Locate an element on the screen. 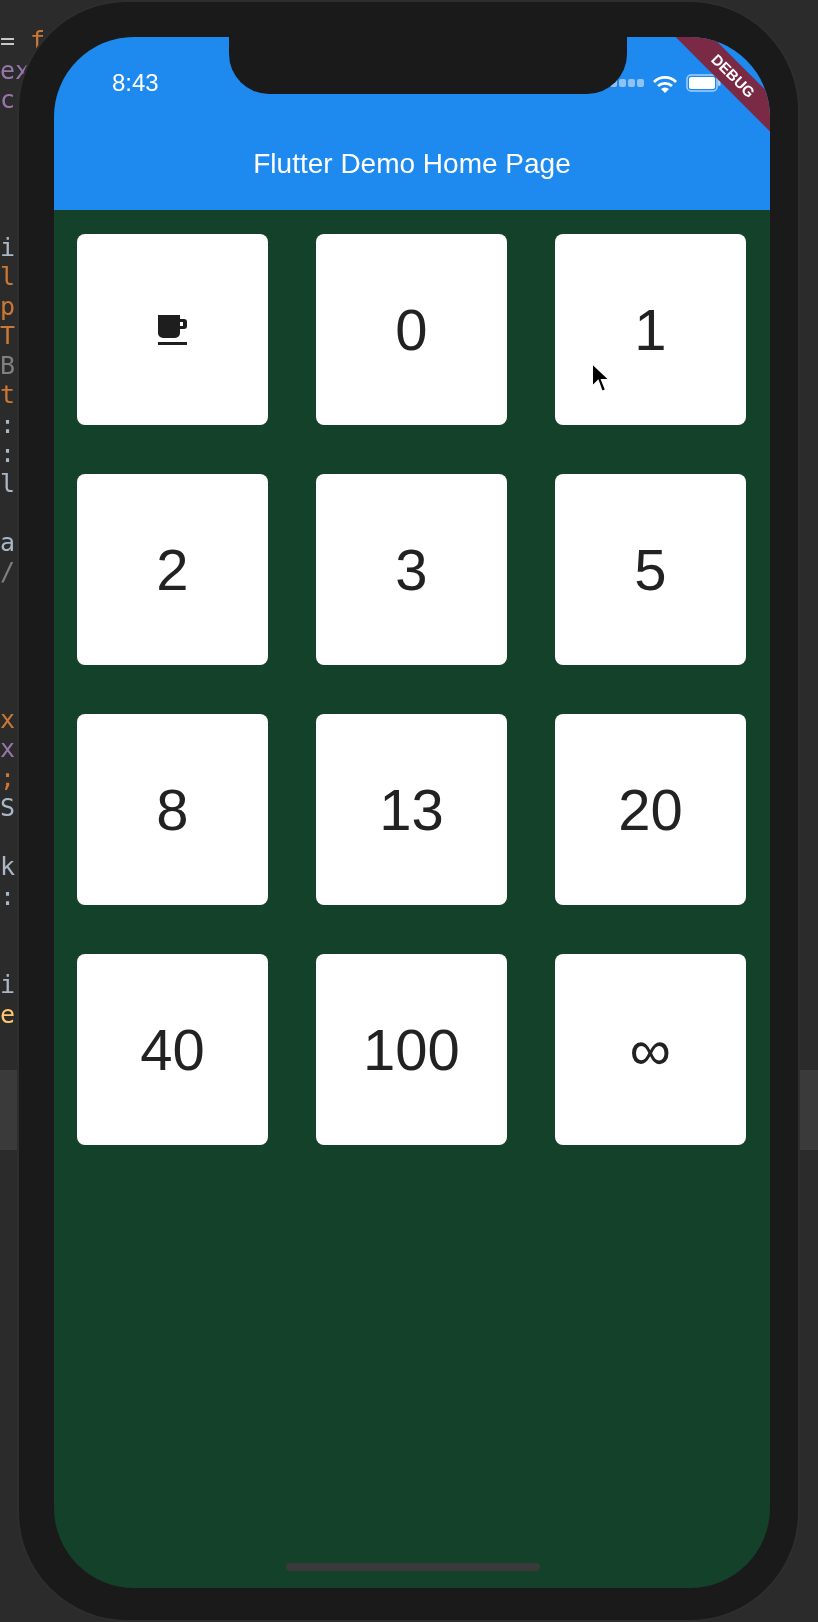 The height and width of the screenshot is (1622, 818). code-text: ; is located at coordinates (8, 778).